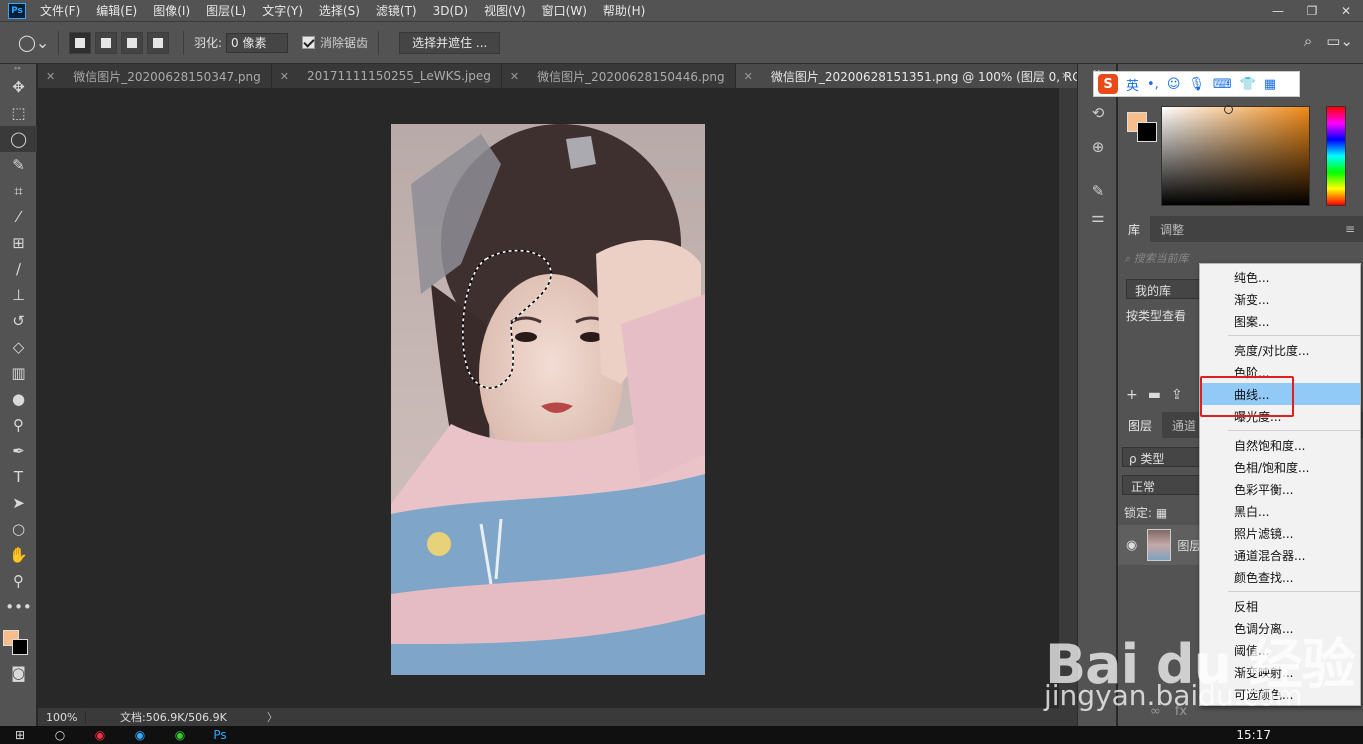  What do you see at coordinates (18, 555) in the screenshot?
I see `hand-tool-icon: ✋` at bounding box center [18, 555].